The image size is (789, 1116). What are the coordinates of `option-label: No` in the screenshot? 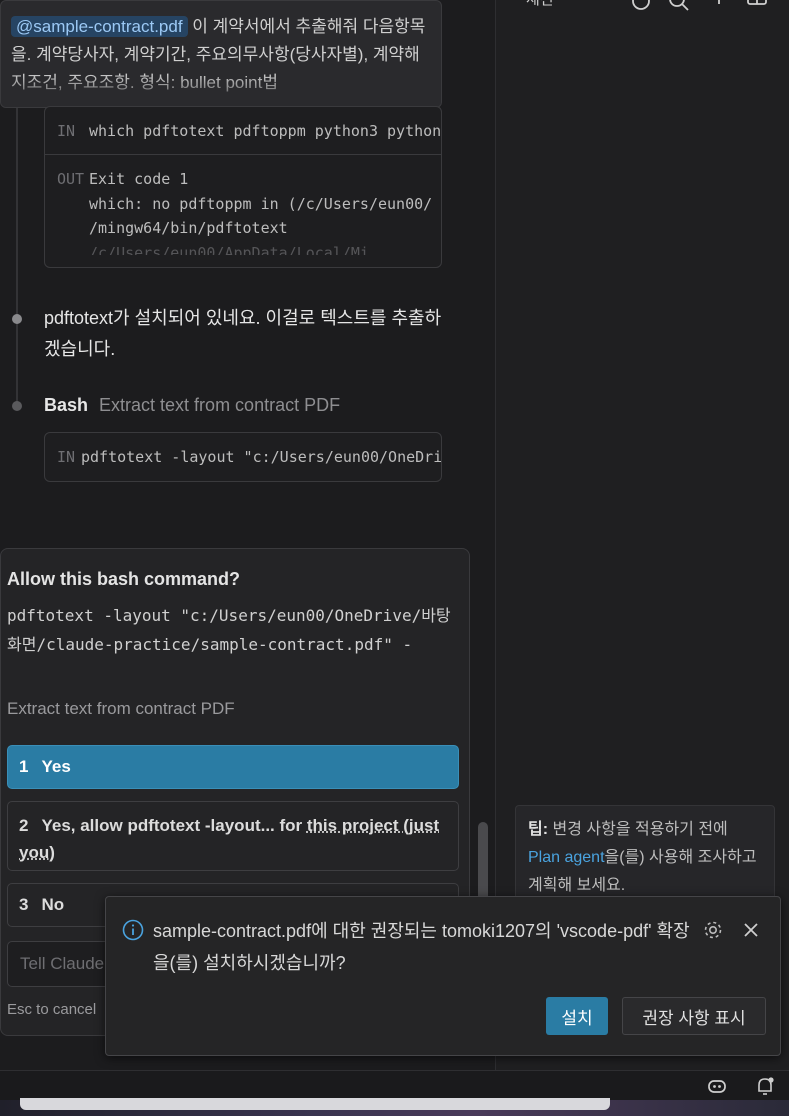 It's located at (53, 904).